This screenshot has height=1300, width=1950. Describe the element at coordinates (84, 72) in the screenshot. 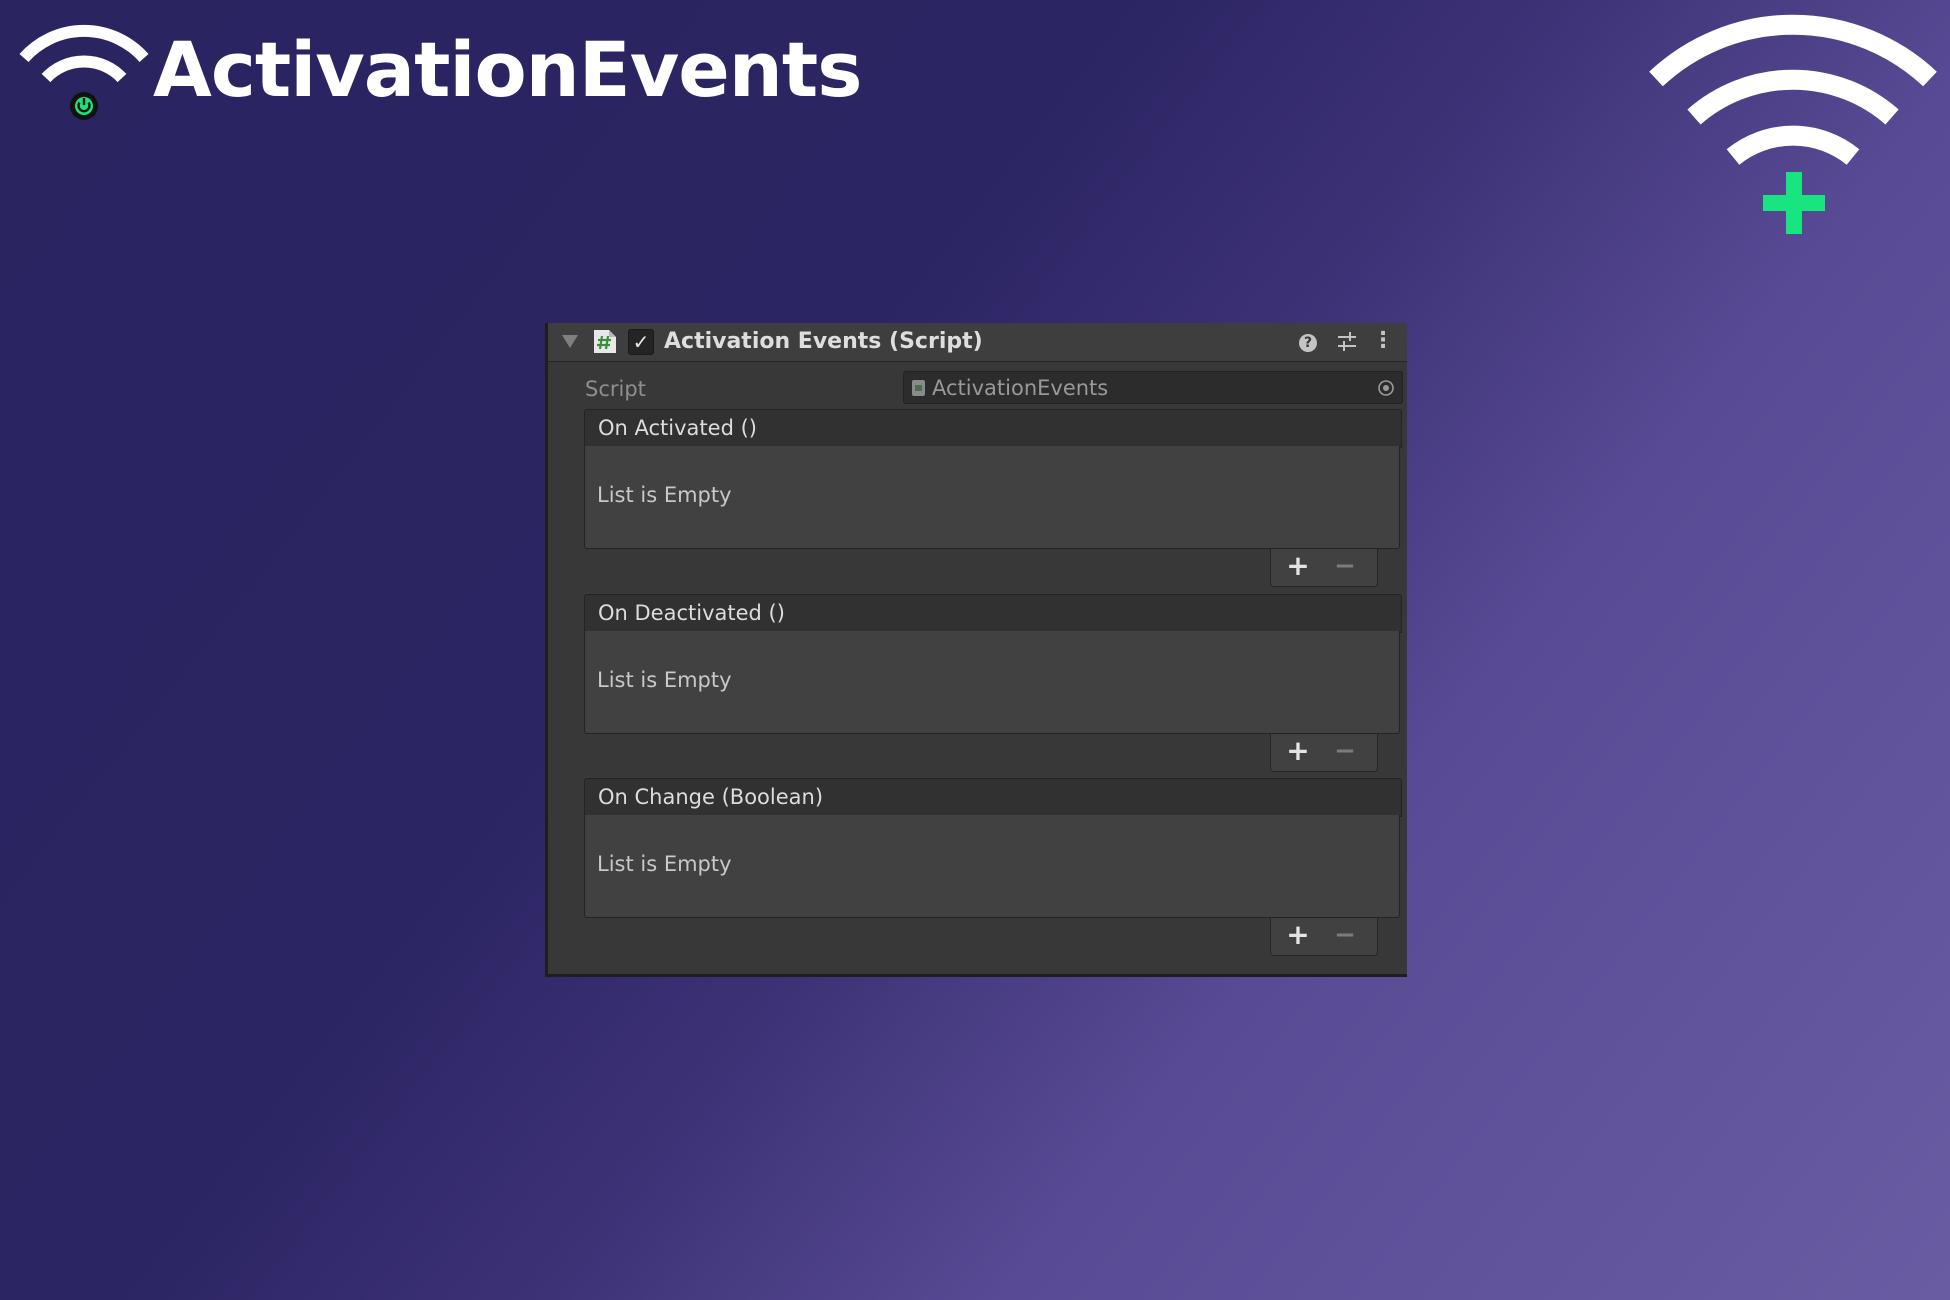

I see `wifi-power-icon` at that location.